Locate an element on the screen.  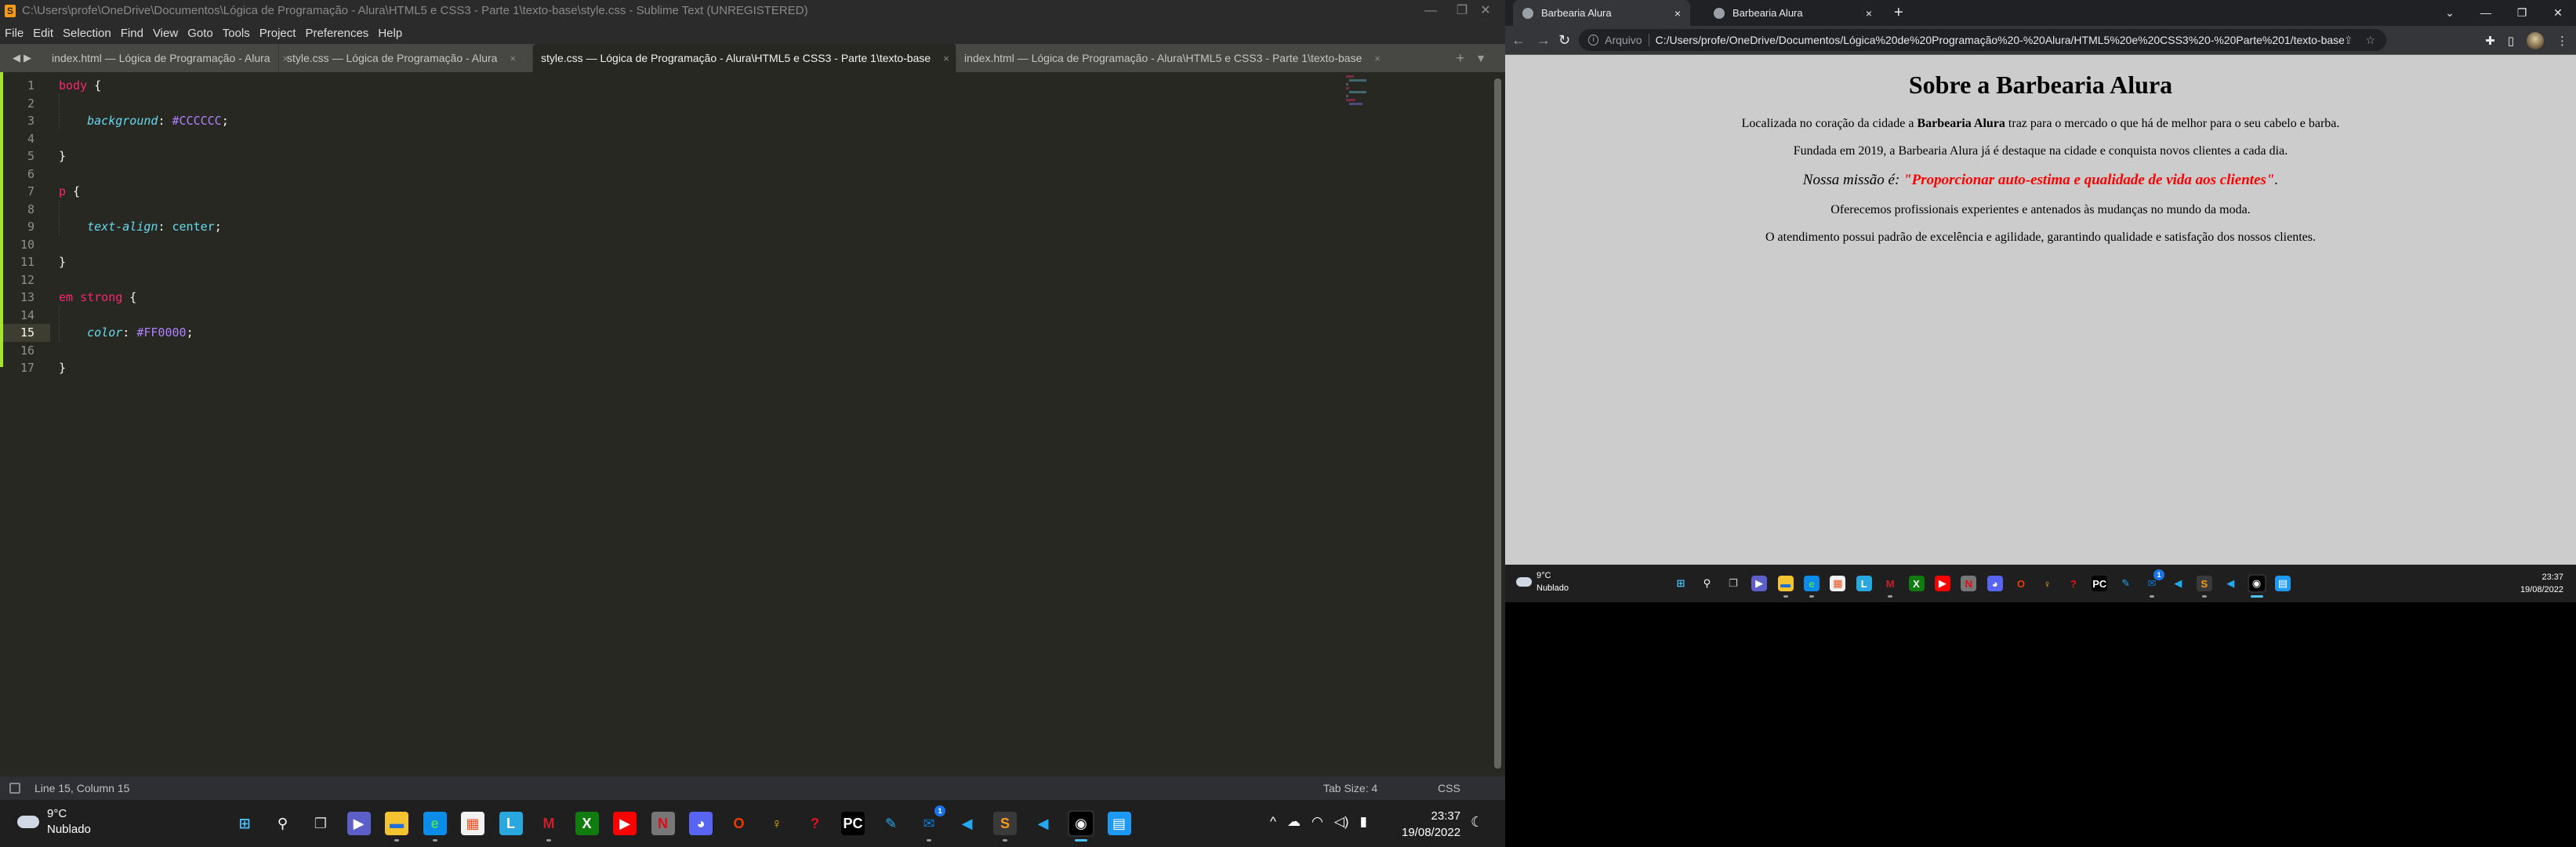
menu-goto: Goto is located at coordinates (200, 33).